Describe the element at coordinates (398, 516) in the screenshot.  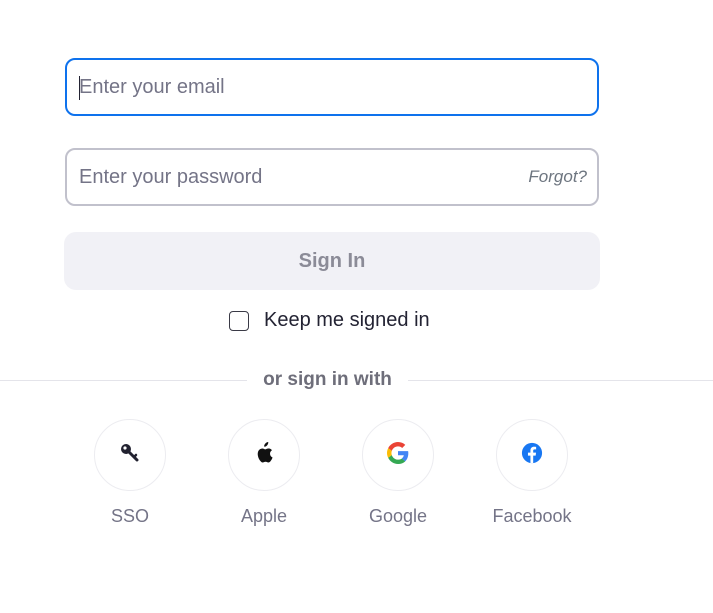
I see `google-label: Google` at that location.